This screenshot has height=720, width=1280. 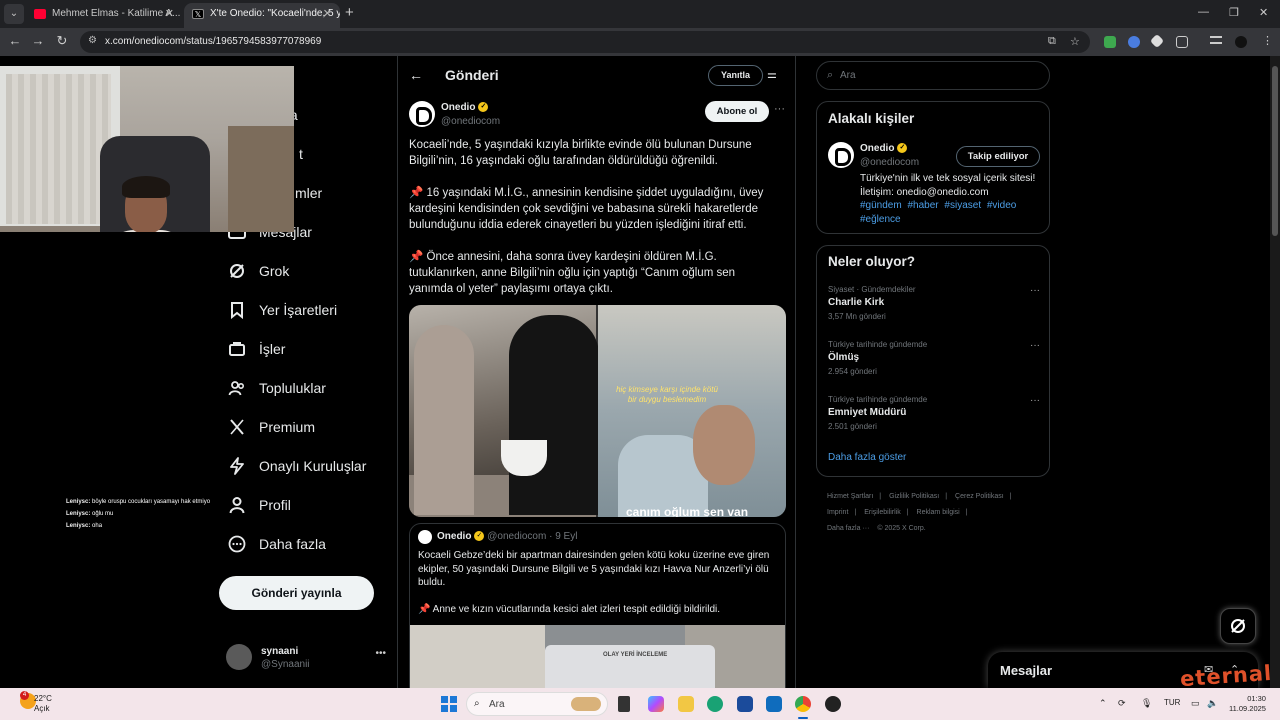 I want to click on footer-link: Imprint, so click(x=837, y=512).